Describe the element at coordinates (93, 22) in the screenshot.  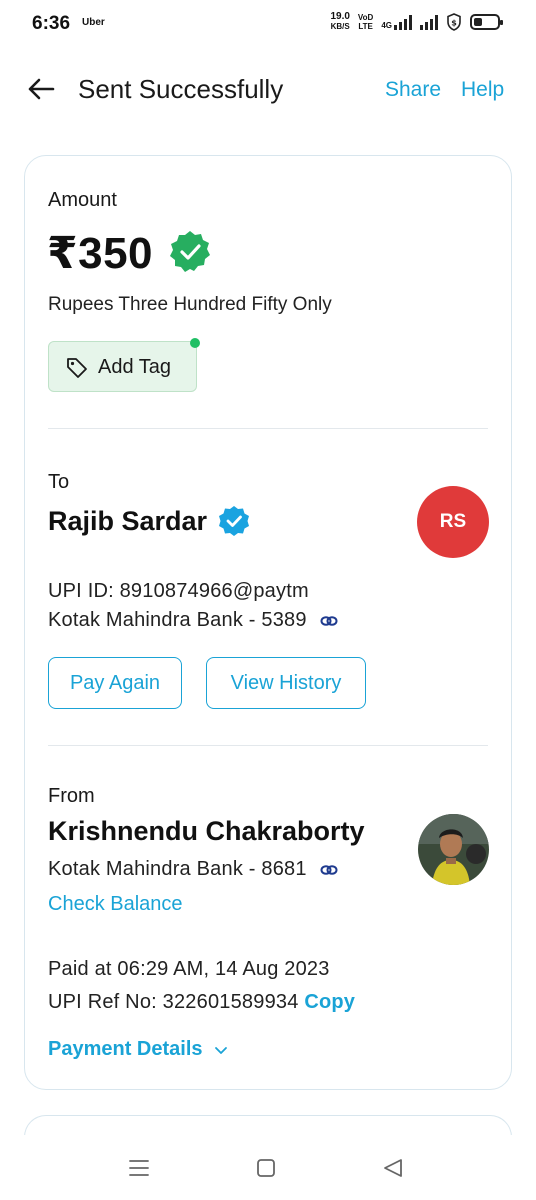
I see `status-app-indicator: Uber` at that location.